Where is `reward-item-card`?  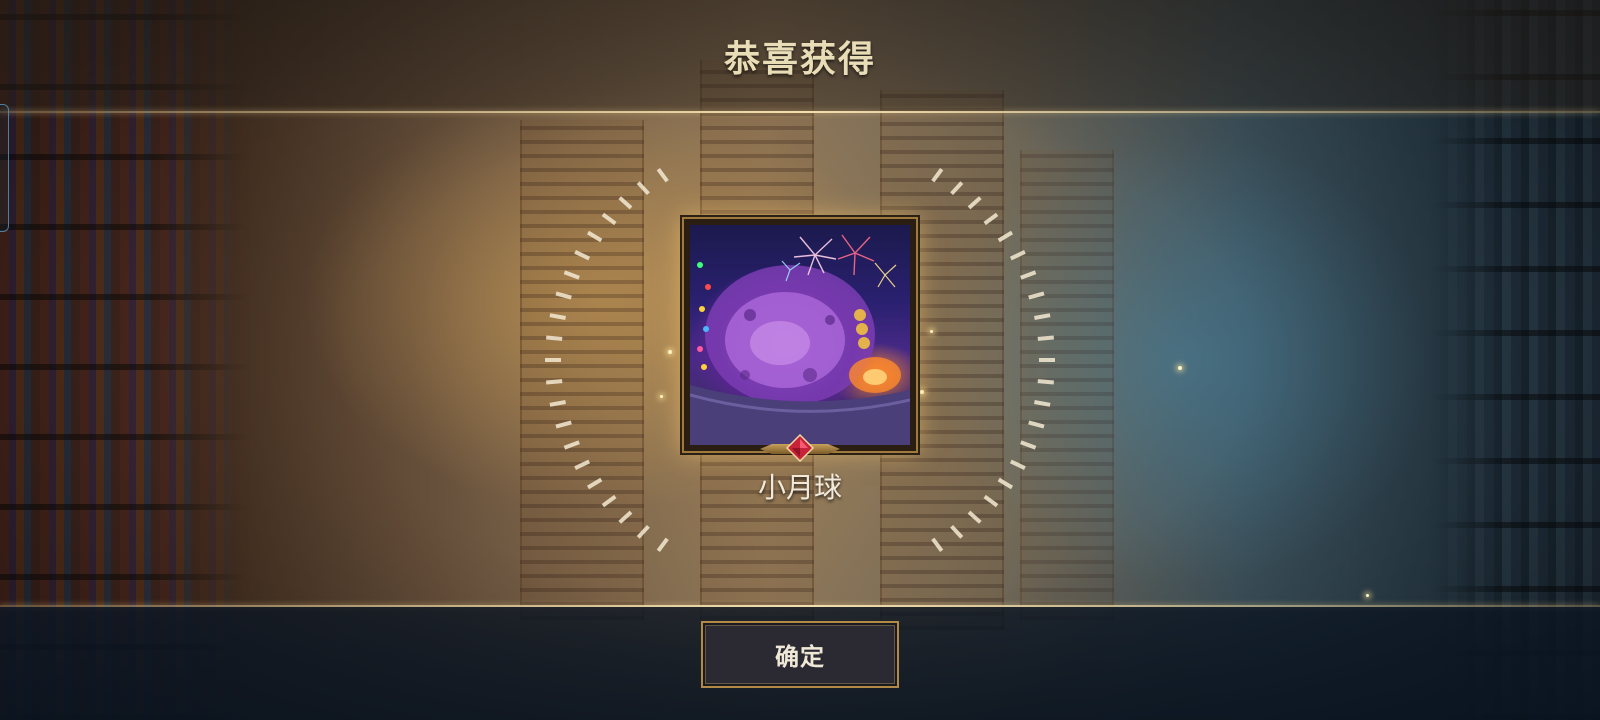
reward-item-card is located at coordinates (800, 335).